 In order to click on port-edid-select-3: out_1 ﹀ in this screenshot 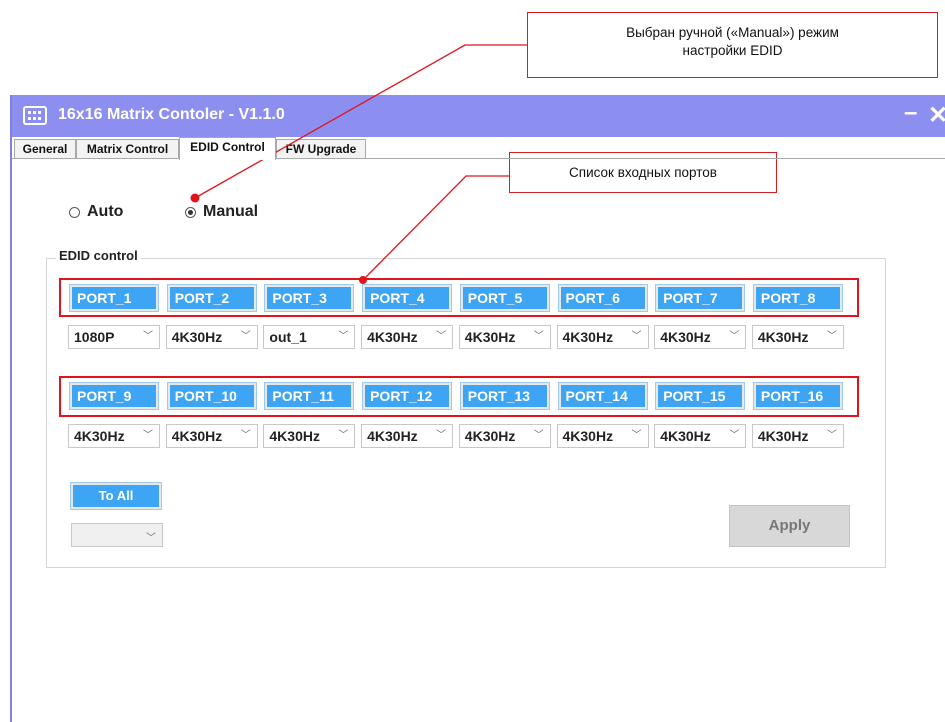, I will do `click(309, 337)`.